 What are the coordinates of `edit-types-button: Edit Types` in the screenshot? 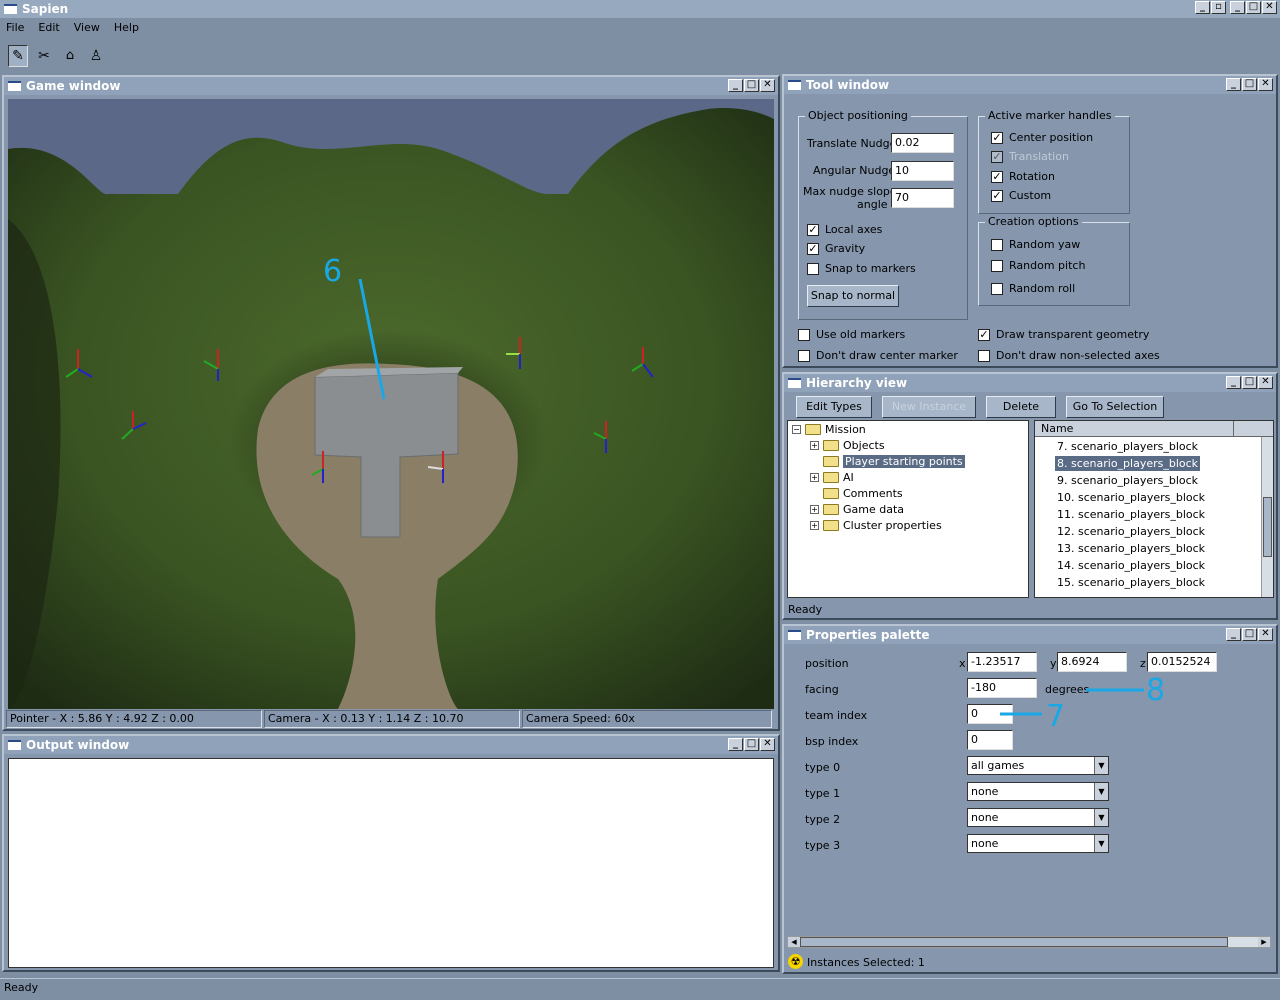 It's located at (834, 407).